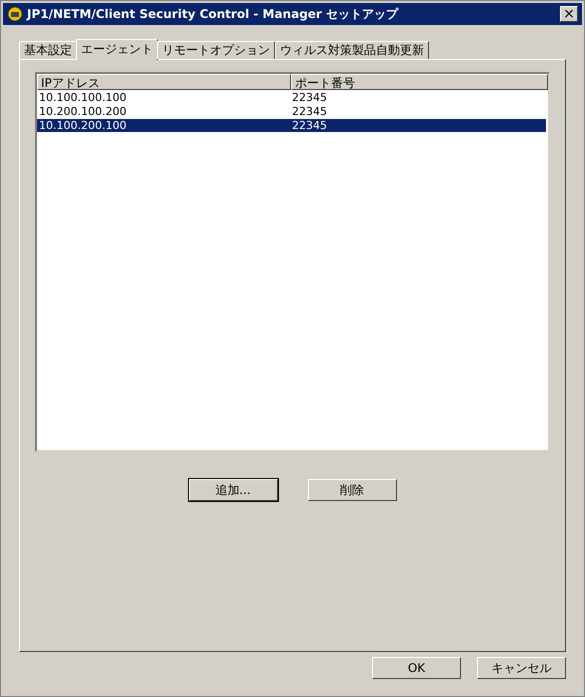 Image resolution: width=585 pixels, height=697 pixels. What do you see at coordinates (164, 82) in the screenshot?
I see `column-header: IPアドレス` at bounding box center [164, 82].